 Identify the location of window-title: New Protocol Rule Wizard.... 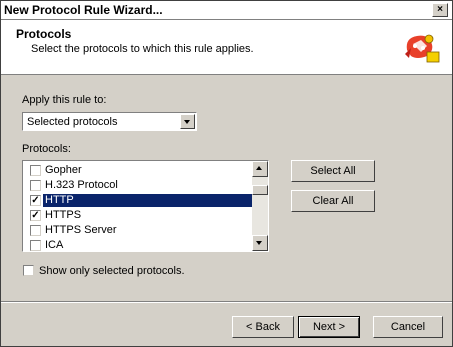
(83, 10).